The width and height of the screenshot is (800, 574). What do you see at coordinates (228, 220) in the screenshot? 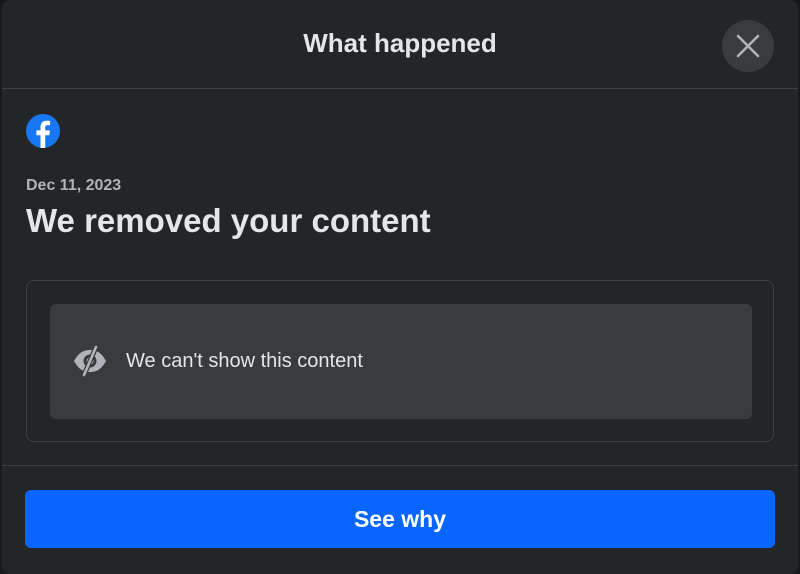
I see `notice-headline: We removed your content` at bounding box center [228, 220].